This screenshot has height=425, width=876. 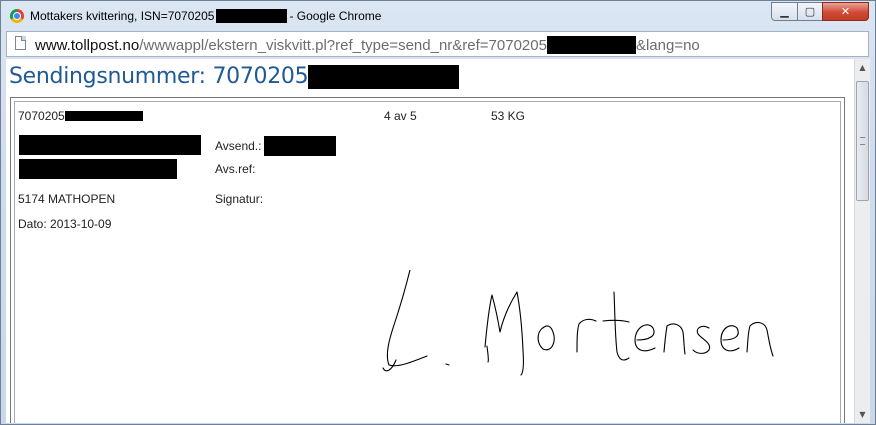 What do you see at coordinates (65, 224) in the screenshot?
I see `date-label: Dato: 2013-10-09` at bounding box center [65, 224].